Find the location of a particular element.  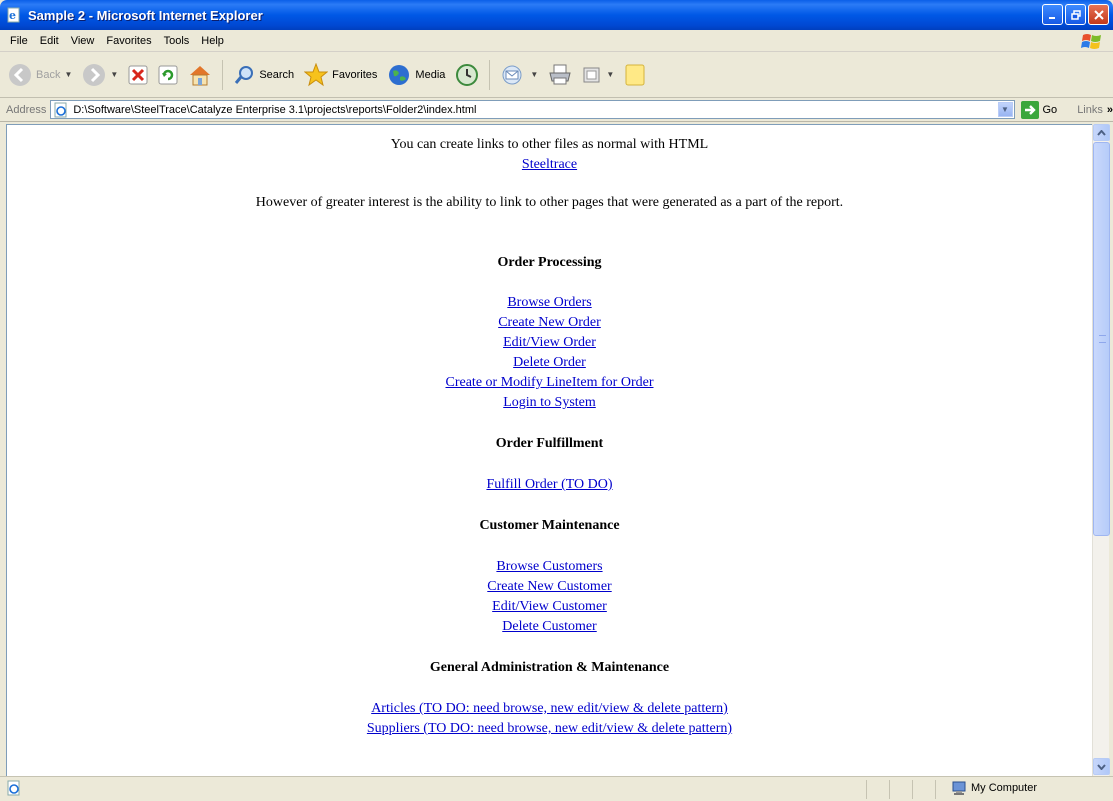

refresh-icon is located at coordinates (168, 74).